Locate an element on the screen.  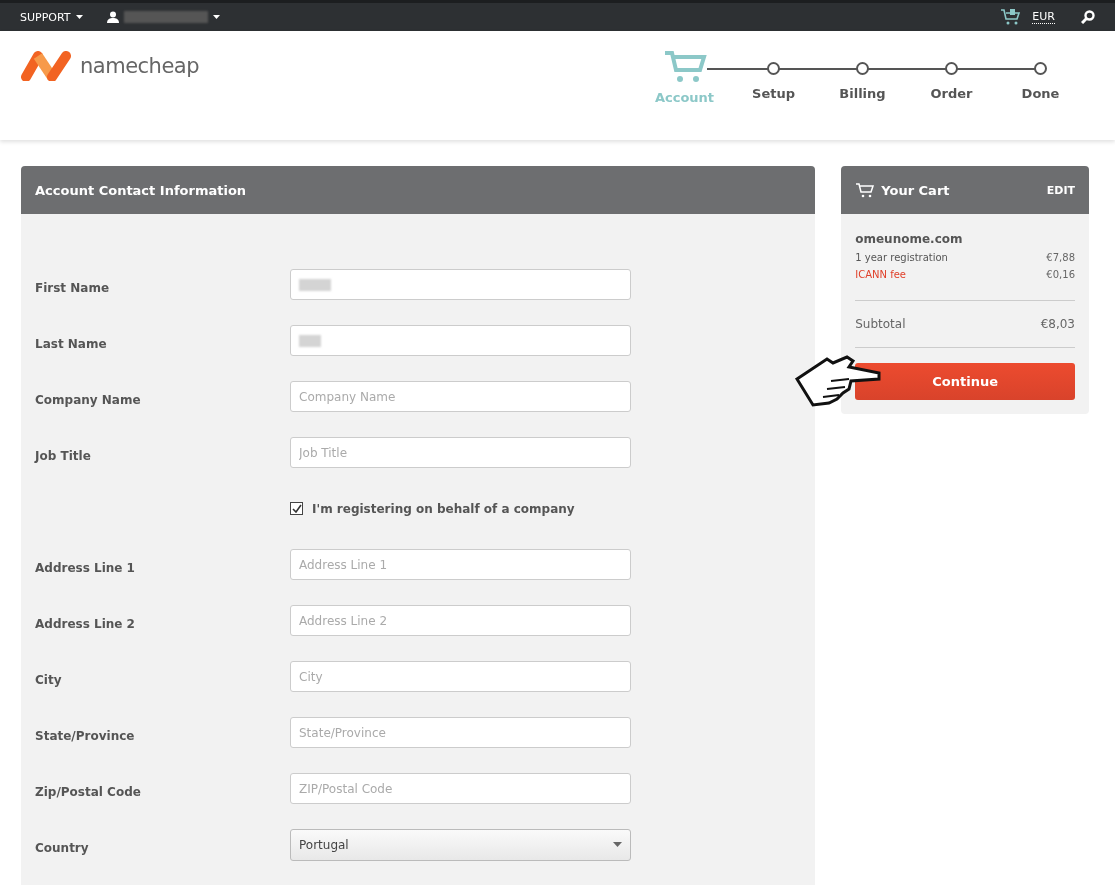
input-field: City is located at coordinates (460, 676).